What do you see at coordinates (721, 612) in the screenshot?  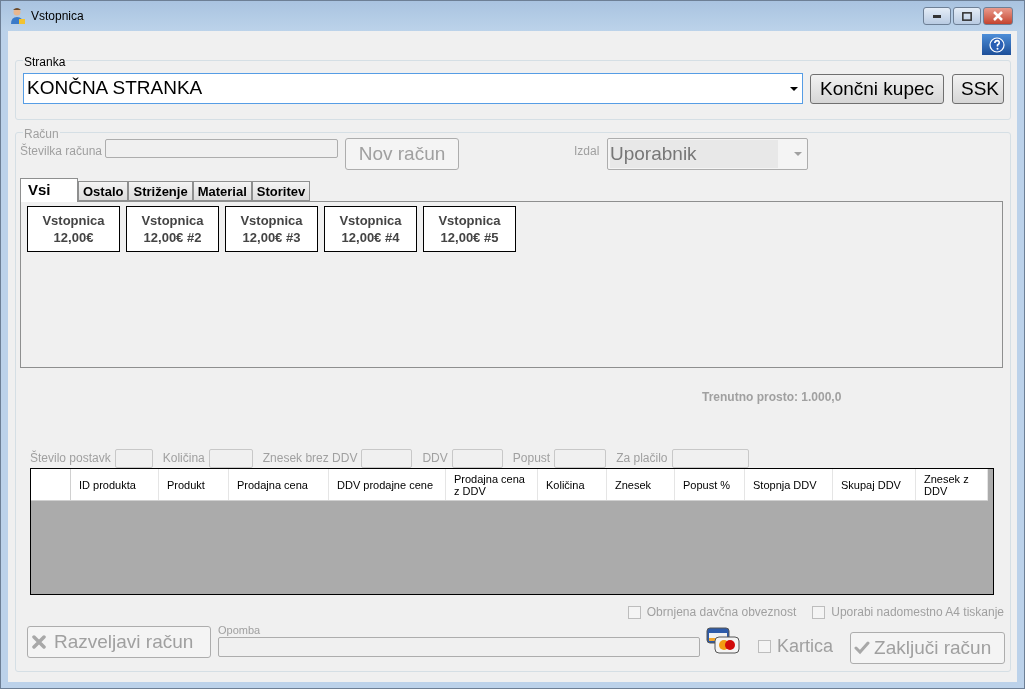 I see `checkbox-label: Obrnjena davčna obveznost` at bounding box center [721, 612].